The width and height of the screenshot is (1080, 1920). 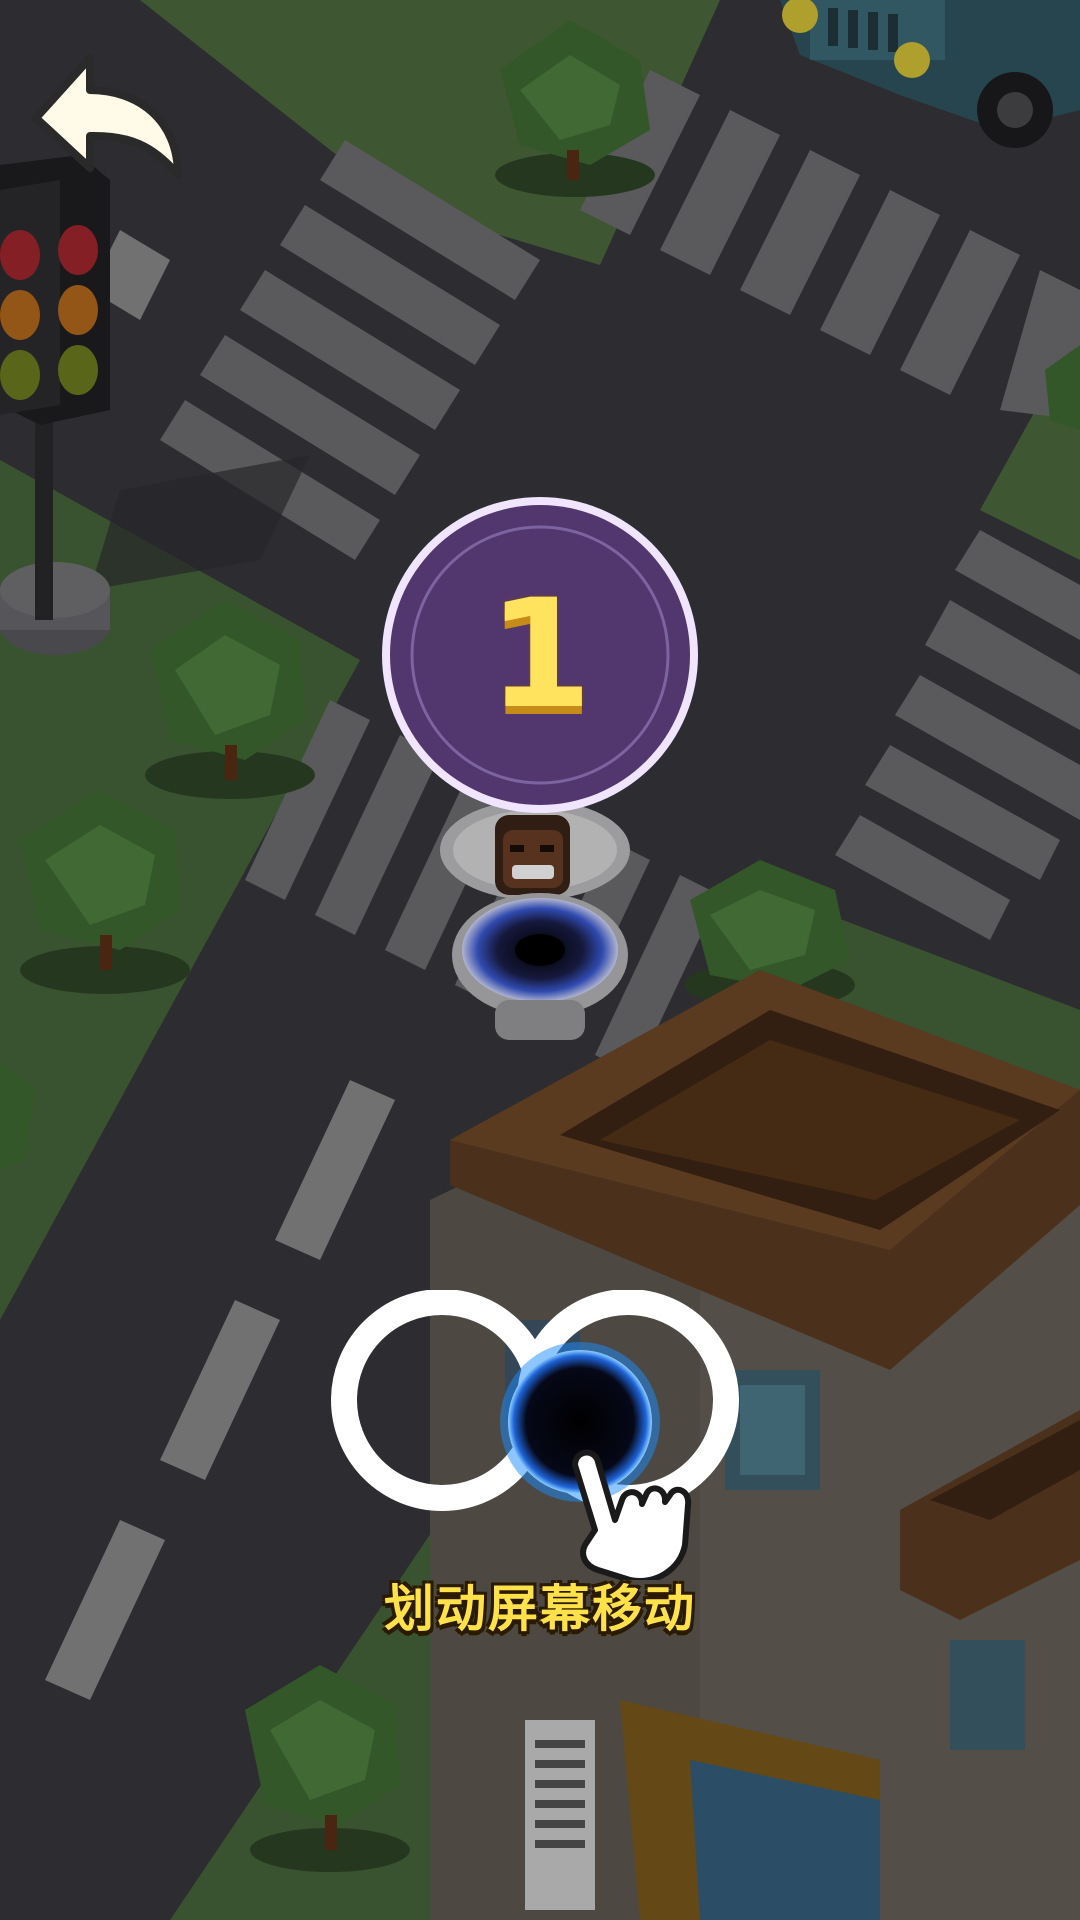 I want to click on swipe-hint-text: 划动屏幕移动, so click(x=540, y=1609).